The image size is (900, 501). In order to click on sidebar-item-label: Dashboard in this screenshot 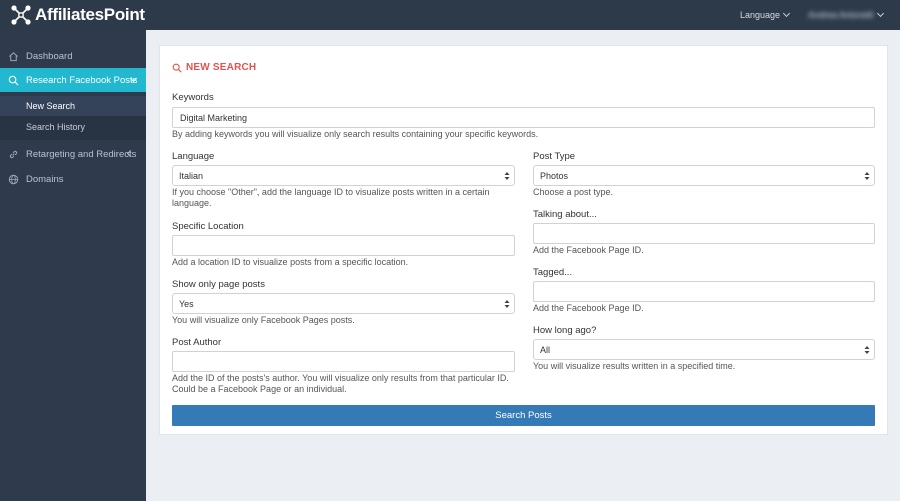, I will do `click(49, 56)`.